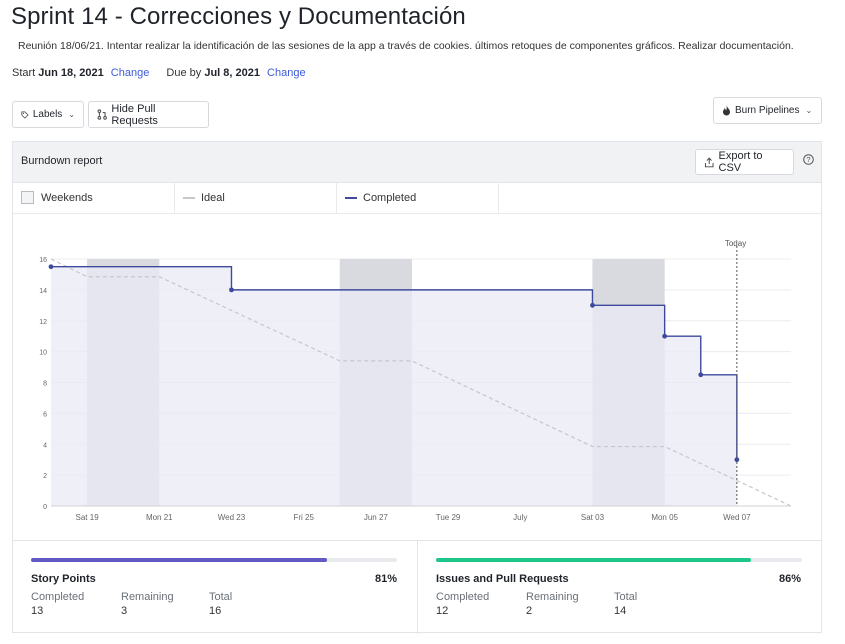  Describe the element at coordinates (740, 162) in the screenshot. I see `export-csv-label: Export to CSV` at that location.